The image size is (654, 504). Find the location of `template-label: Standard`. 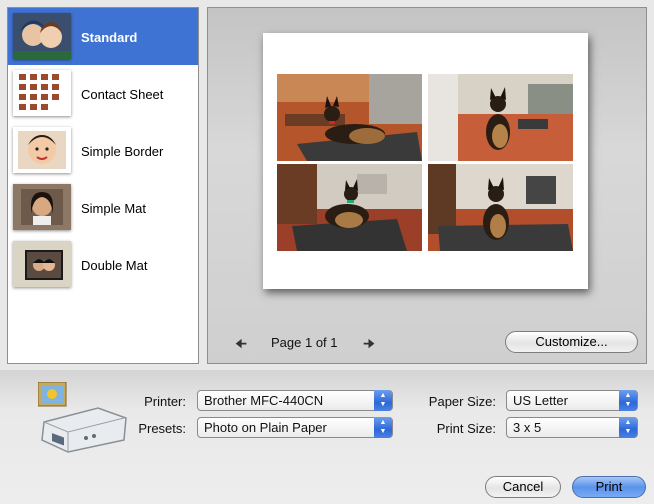

template-label: Standard is located at coordinates (109, 37).